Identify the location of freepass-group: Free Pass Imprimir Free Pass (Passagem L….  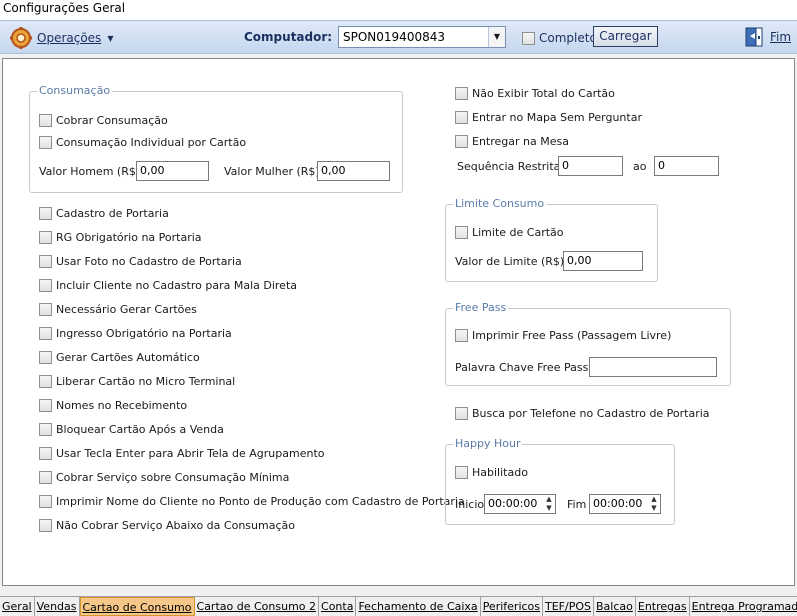
(588, 343).